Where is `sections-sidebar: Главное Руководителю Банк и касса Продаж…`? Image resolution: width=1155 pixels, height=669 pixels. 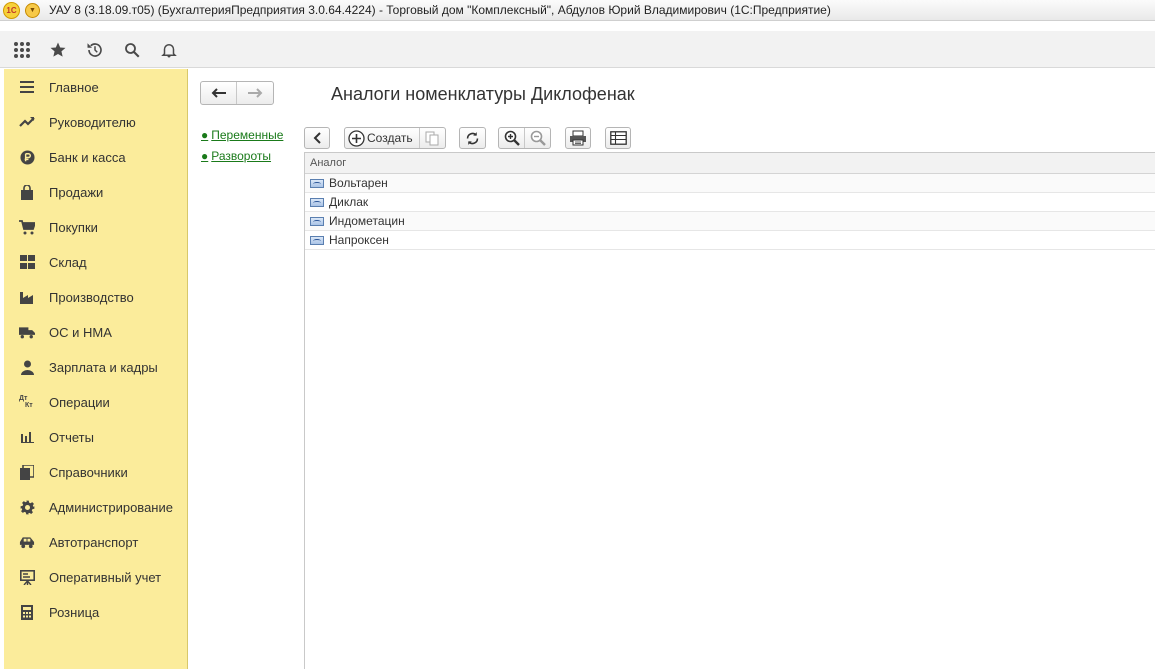
sections-sidebar: Главное Руководителю Банк и касса Продаж… is located at coordinates (96, 369).